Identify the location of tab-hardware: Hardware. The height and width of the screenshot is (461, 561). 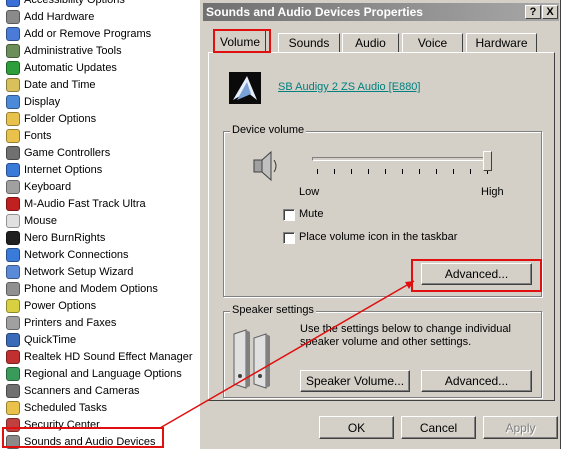
(501, 42).